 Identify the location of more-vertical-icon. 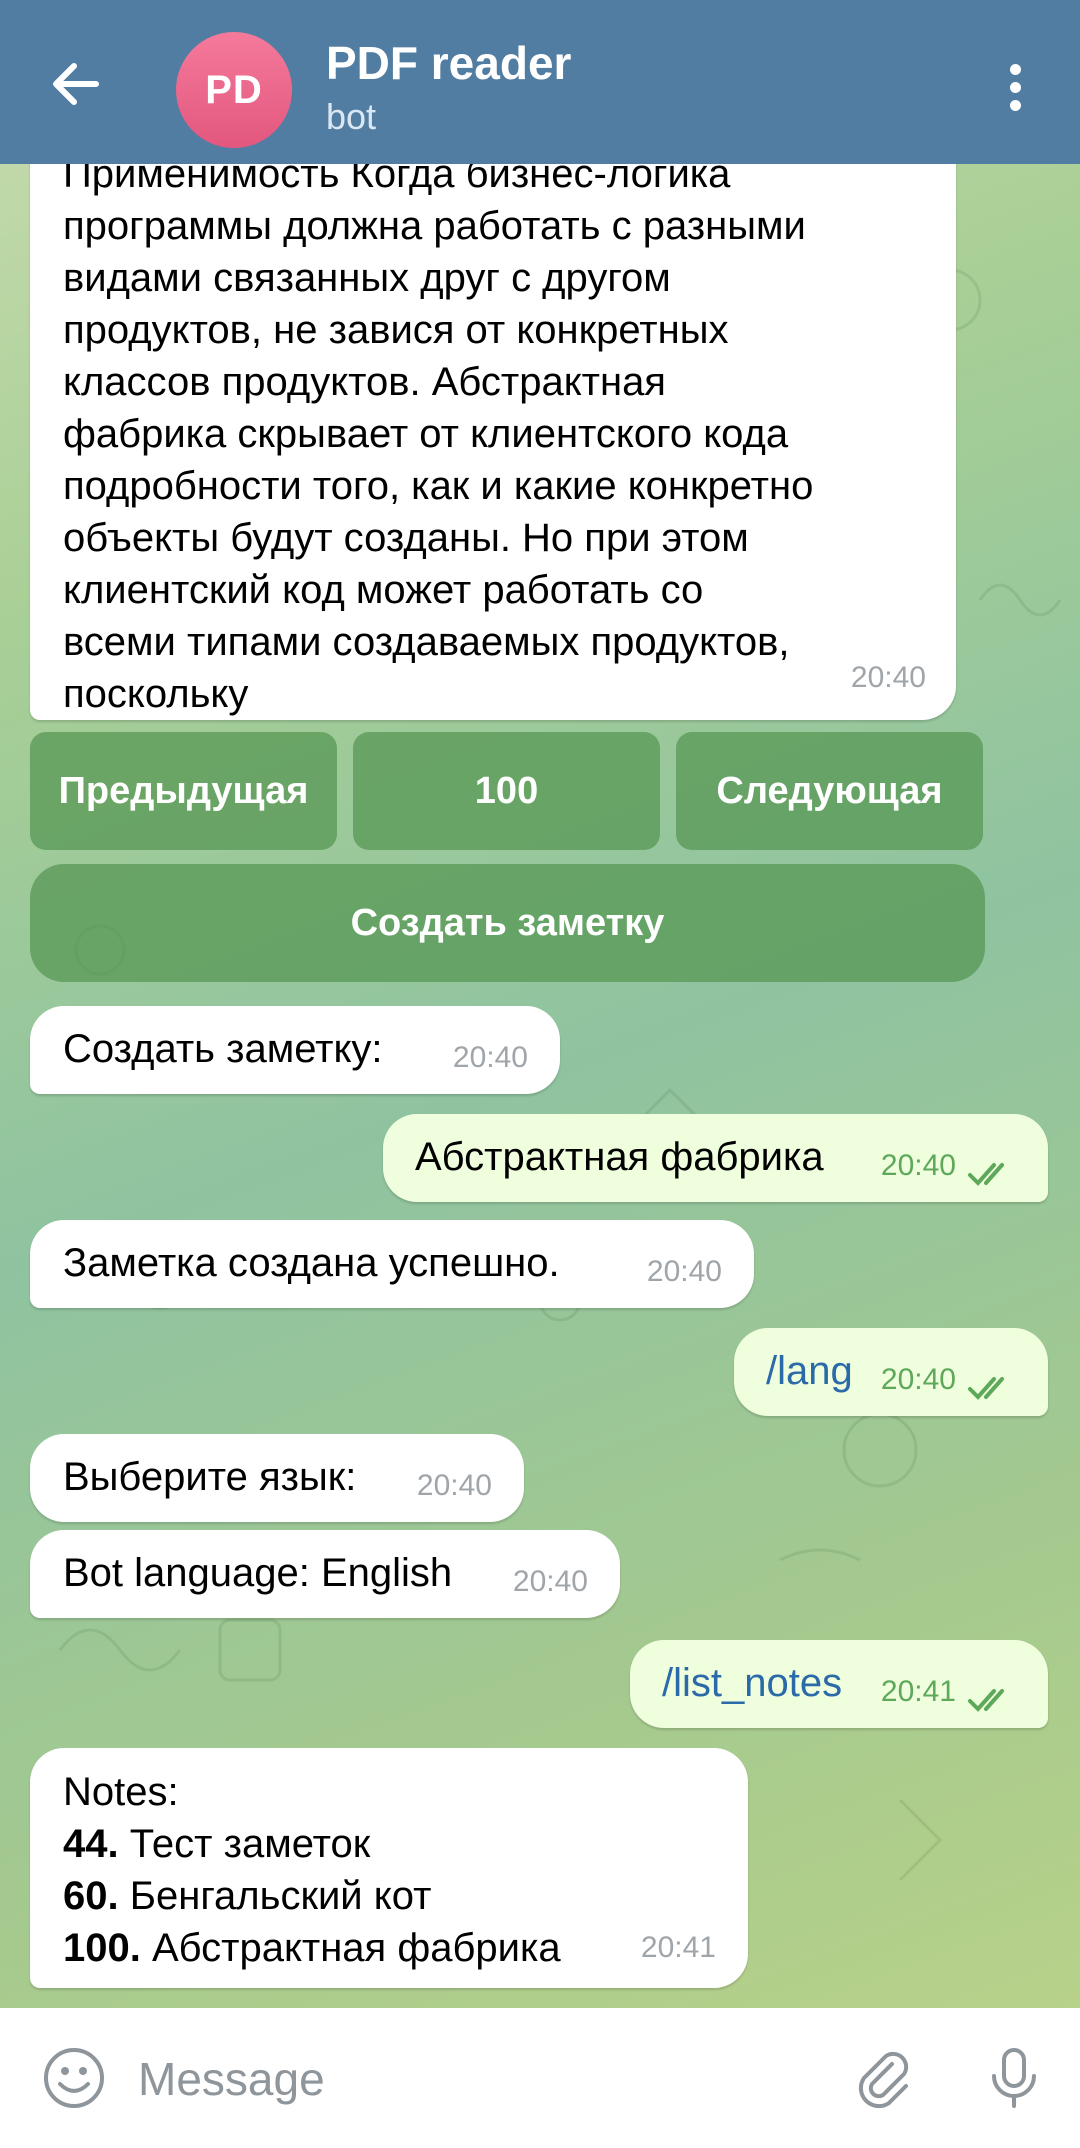
(1015, 87).